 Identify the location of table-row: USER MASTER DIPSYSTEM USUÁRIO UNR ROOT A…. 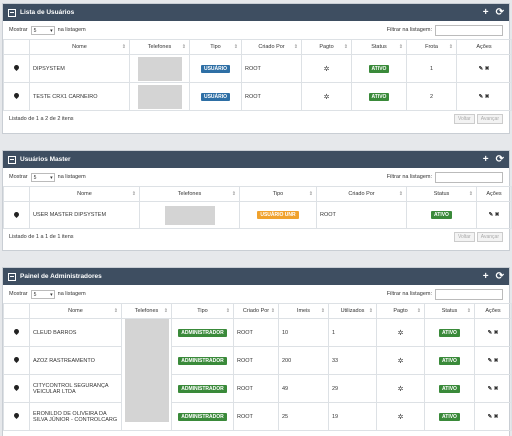
(257, 215).